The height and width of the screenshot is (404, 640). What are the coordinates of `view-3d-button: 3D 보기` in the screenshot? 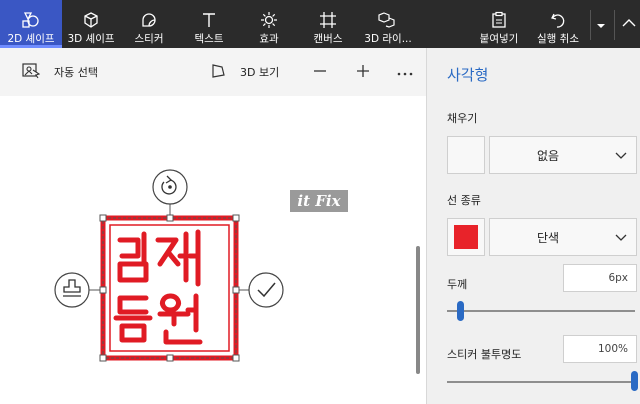 It's located at (244, 72).